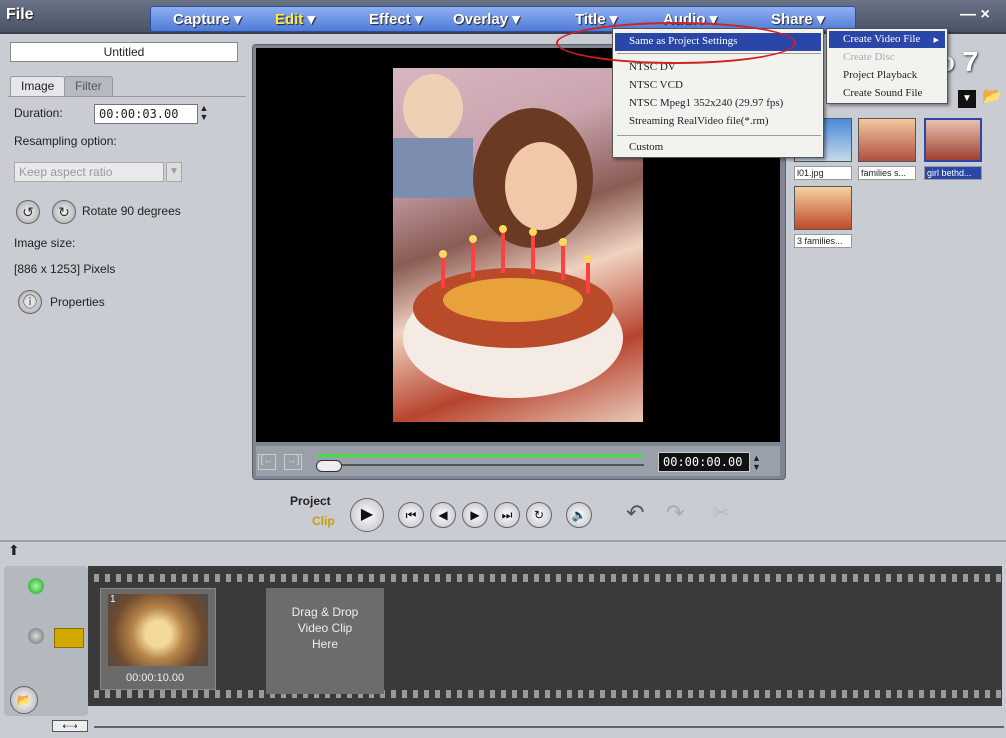 The height and width of the screenshot is (738, 1006). I want to click on chevron-down-icon: ▼, so click(174, 172).